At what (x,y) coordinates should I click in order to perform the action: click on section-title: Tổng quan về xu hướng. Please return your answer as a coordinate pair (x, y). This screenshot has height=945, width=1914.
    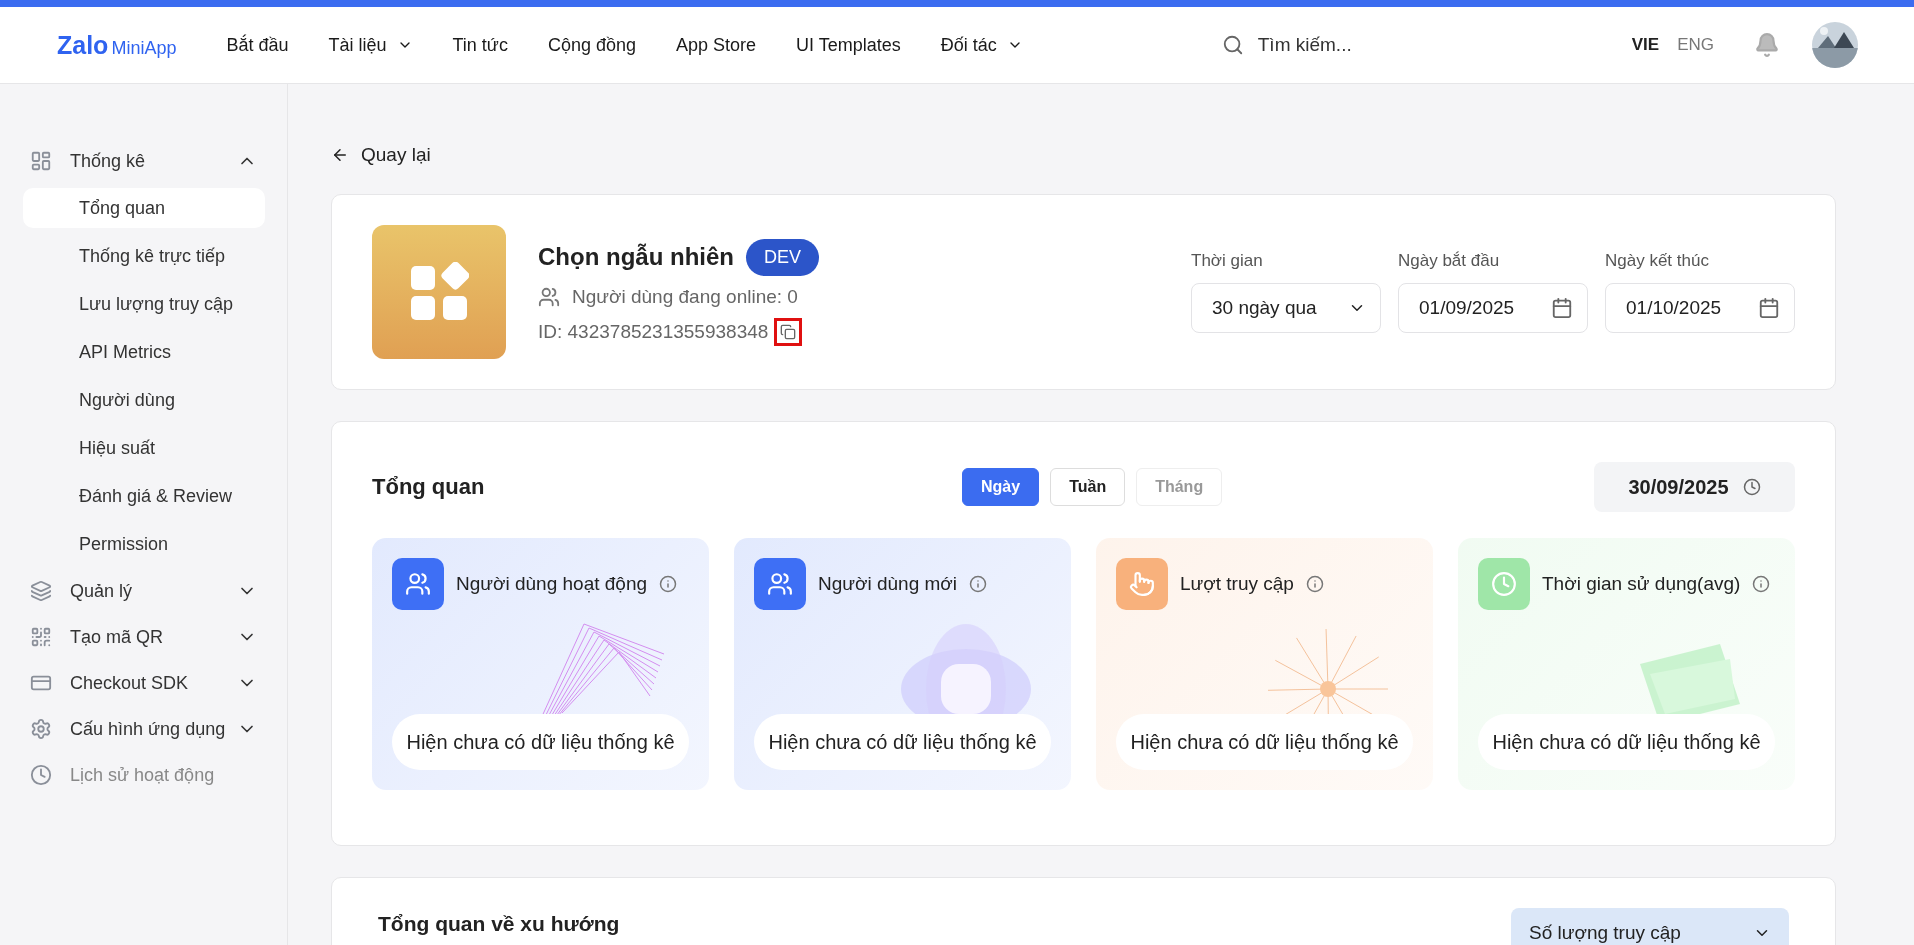
    Looking at the image, I should click on (499, 924).